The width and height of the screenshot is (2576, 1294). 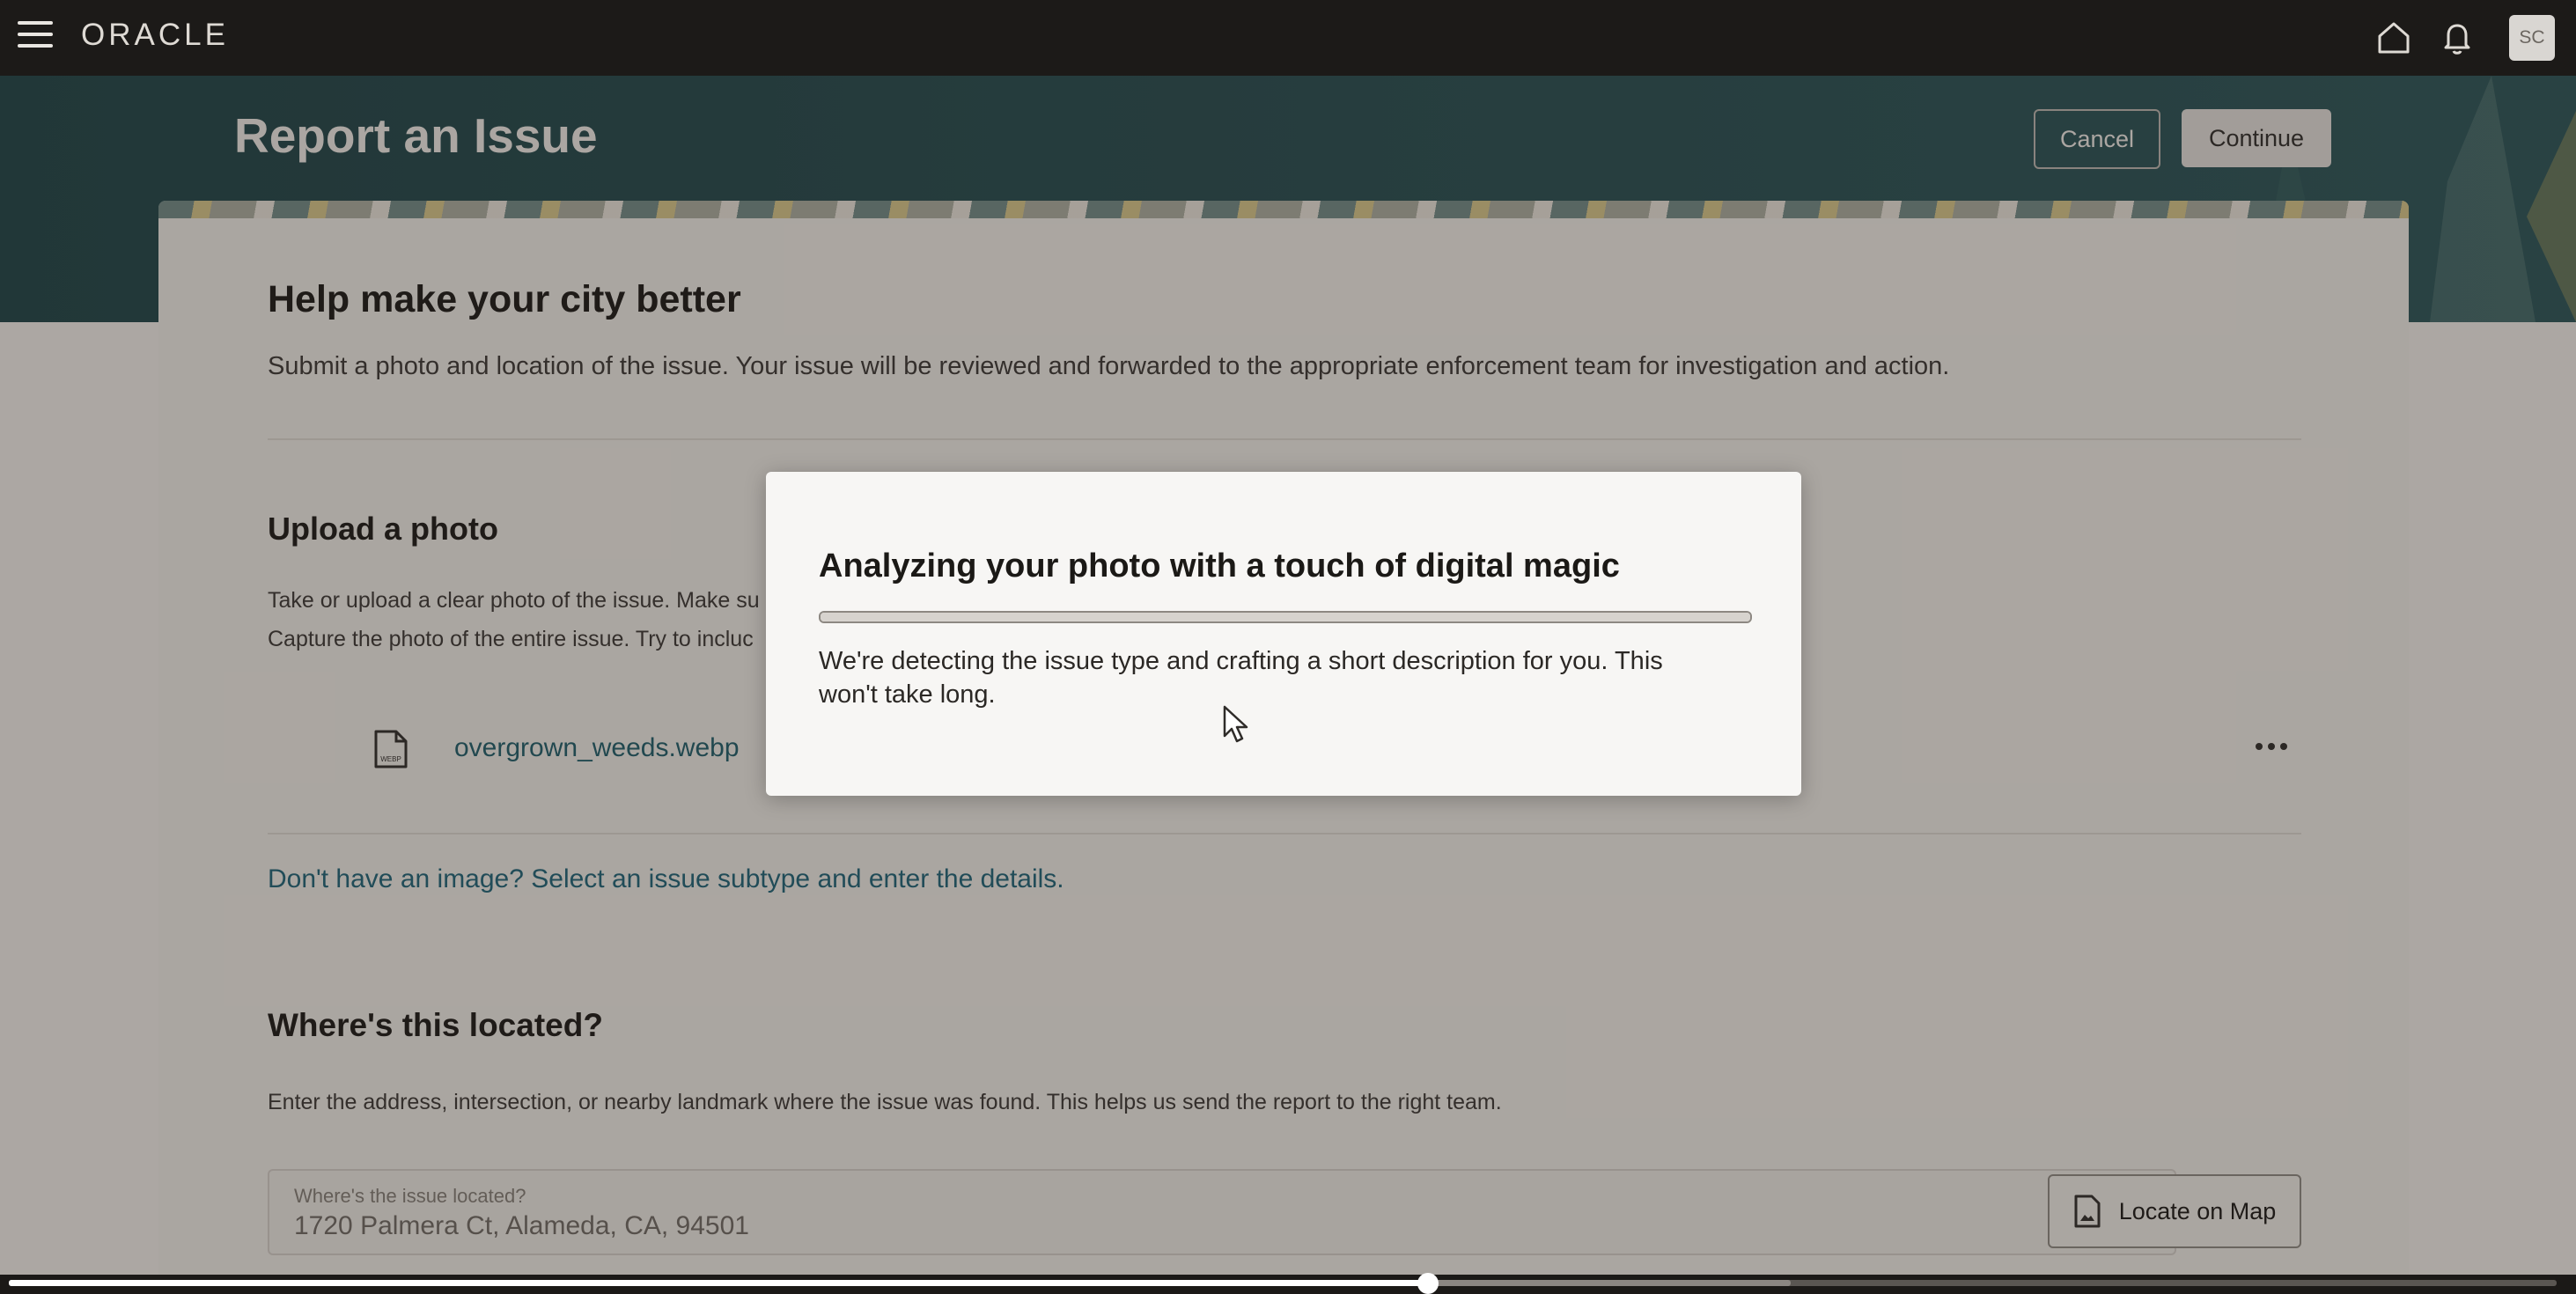 What do you see at coordinates (1237, 727) in the screenshot?
I see `mouse-cursor-icon` at bounding box center [1237, 727].